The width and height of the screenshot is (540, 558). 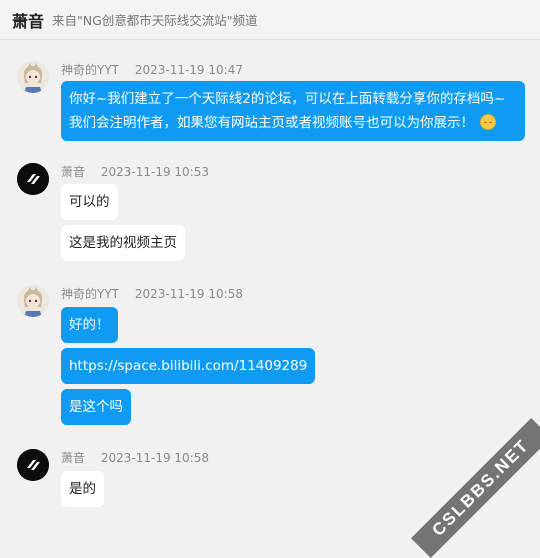 I want to click on message-line: 你好~我们建立了一个天际线2的论坛，可以在上面转载分享你的存档吗~, so click(x=287, y=99).